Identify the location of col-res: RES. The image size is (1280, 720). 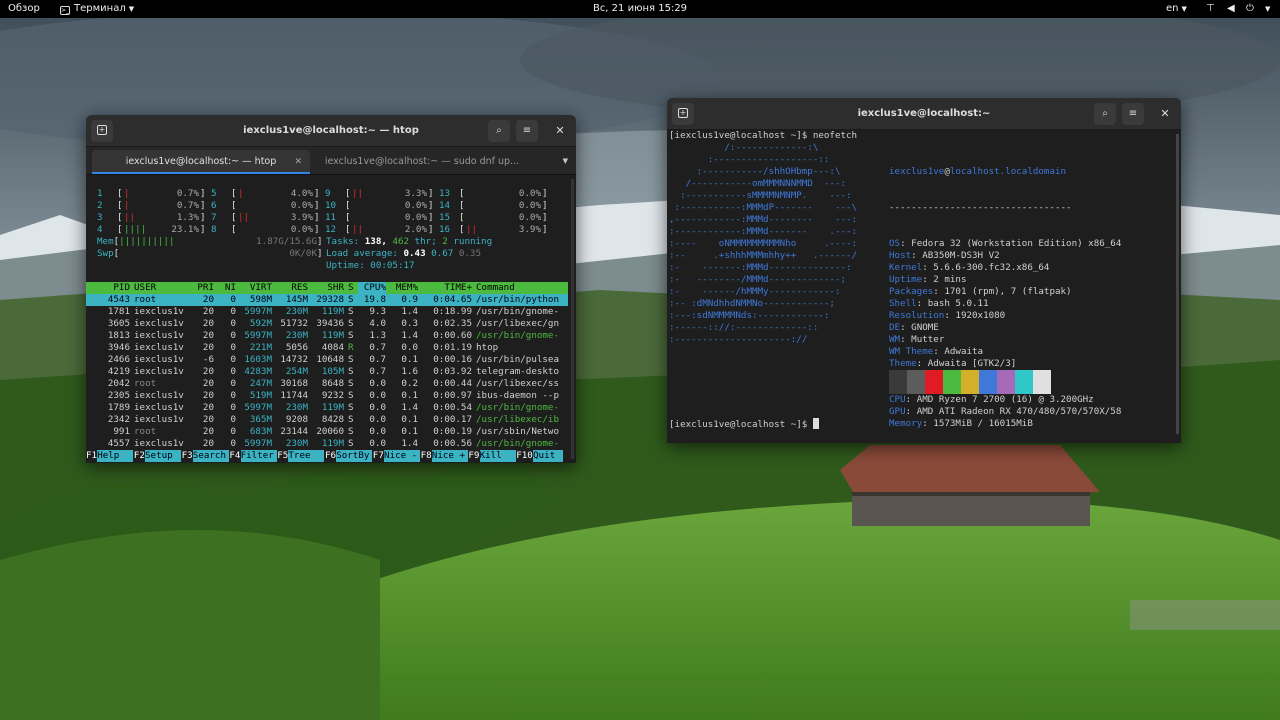
(291, 288).